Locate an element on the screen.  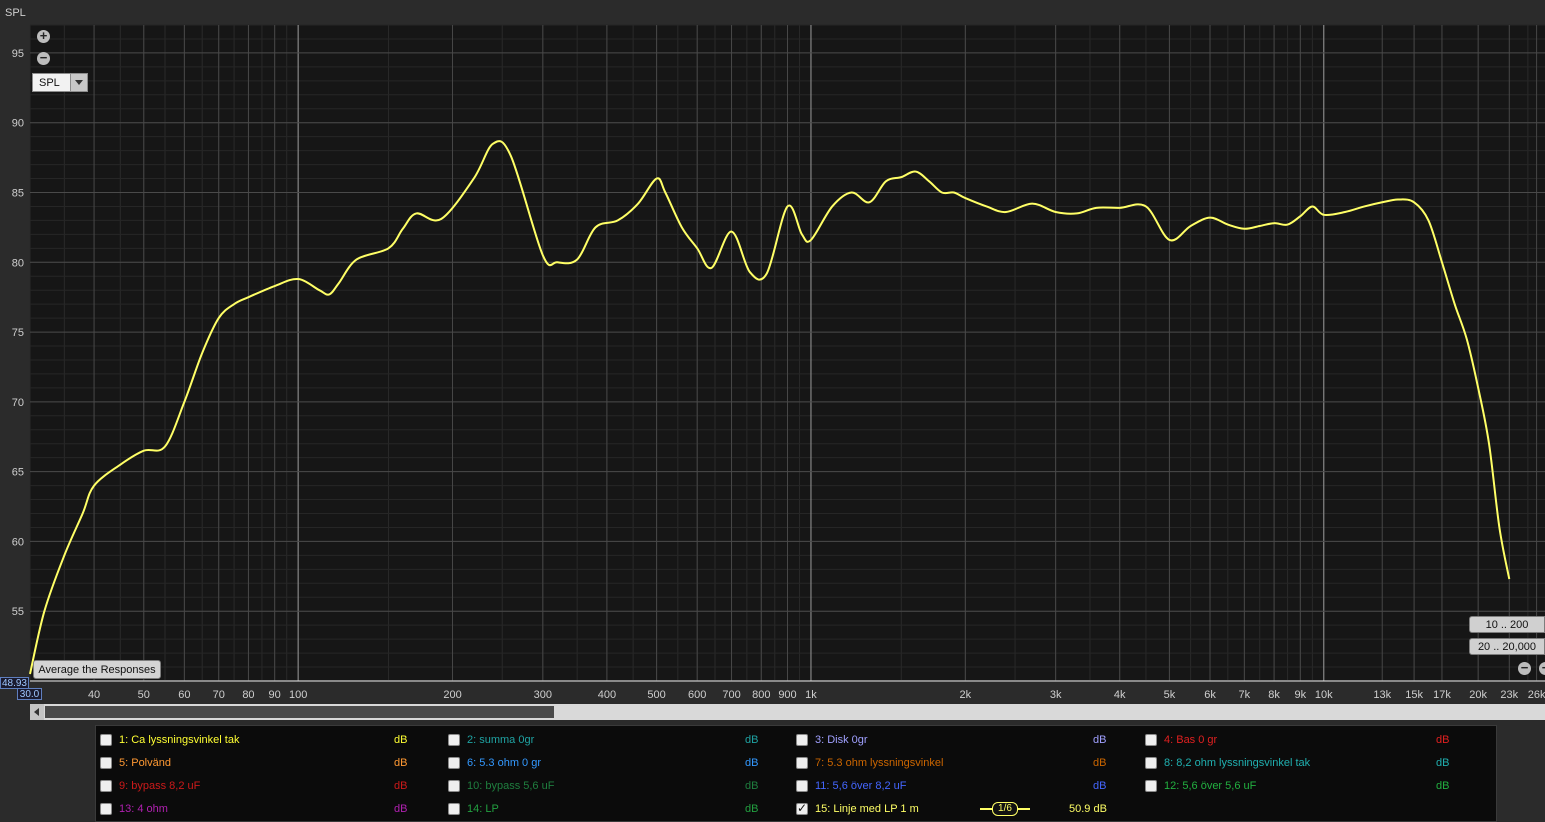
legend-label: 10: bypass 5,6 uF is located at coordinates (510, 786).